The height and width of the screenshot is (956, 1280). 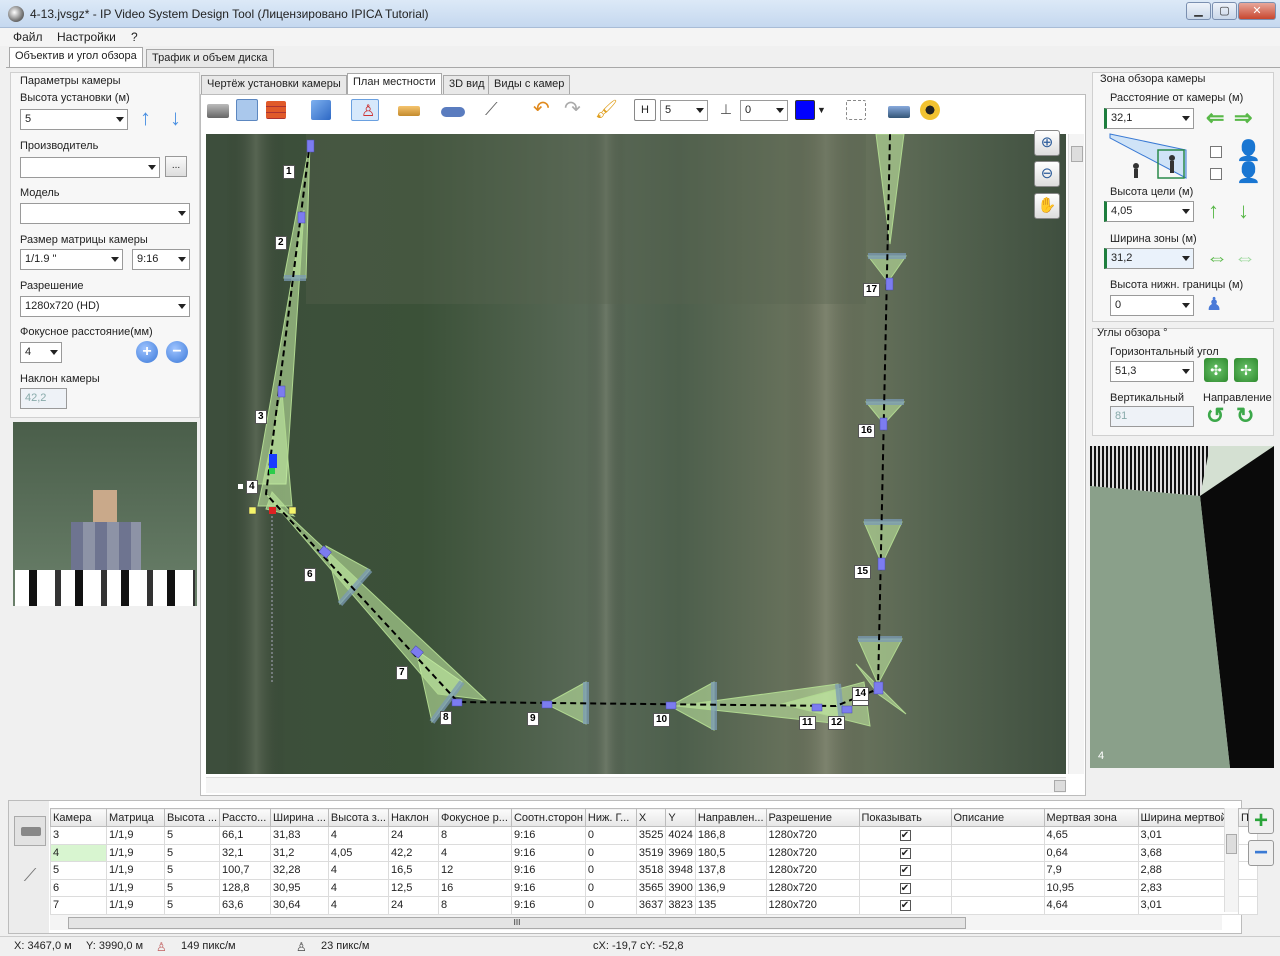 What do you see at coordinates (856, 110) in the screenshot?
I see `select-area-icon` at bounding box center [856, 110].